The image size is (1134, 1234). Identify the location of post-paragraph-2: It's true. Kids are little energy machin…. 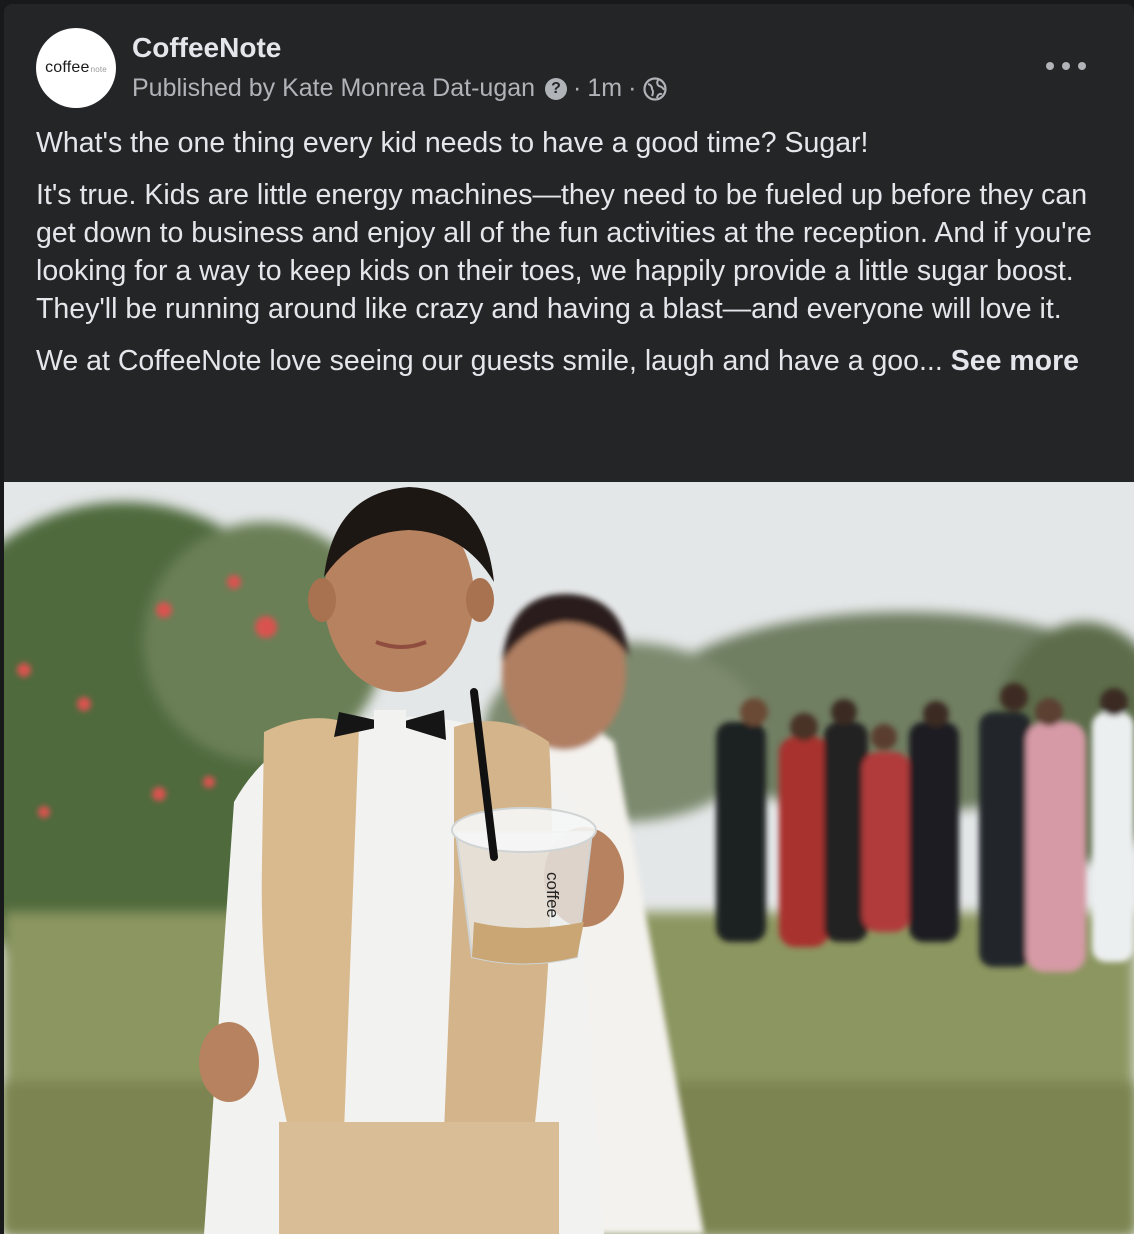
(564, 252).